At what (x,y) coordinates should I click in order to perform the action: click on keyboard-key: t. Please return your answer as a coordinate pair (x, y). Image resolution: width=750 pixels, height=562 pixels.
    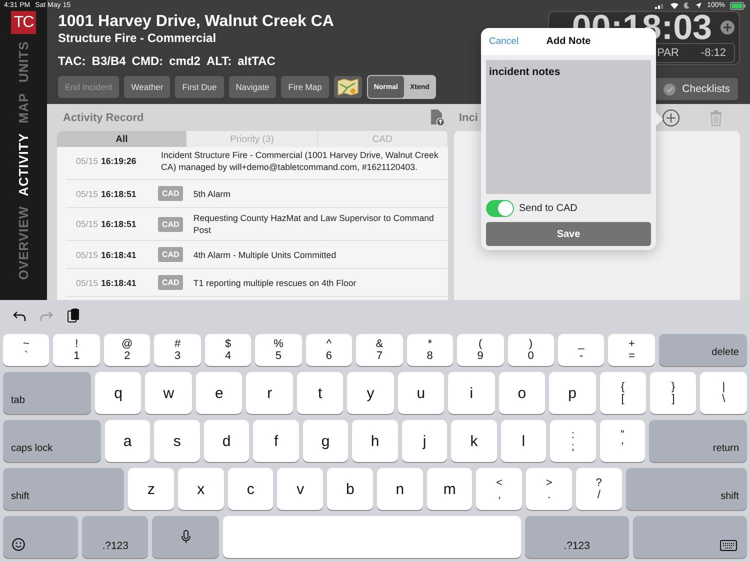
    Looking at the image, I should click on (320, 393).